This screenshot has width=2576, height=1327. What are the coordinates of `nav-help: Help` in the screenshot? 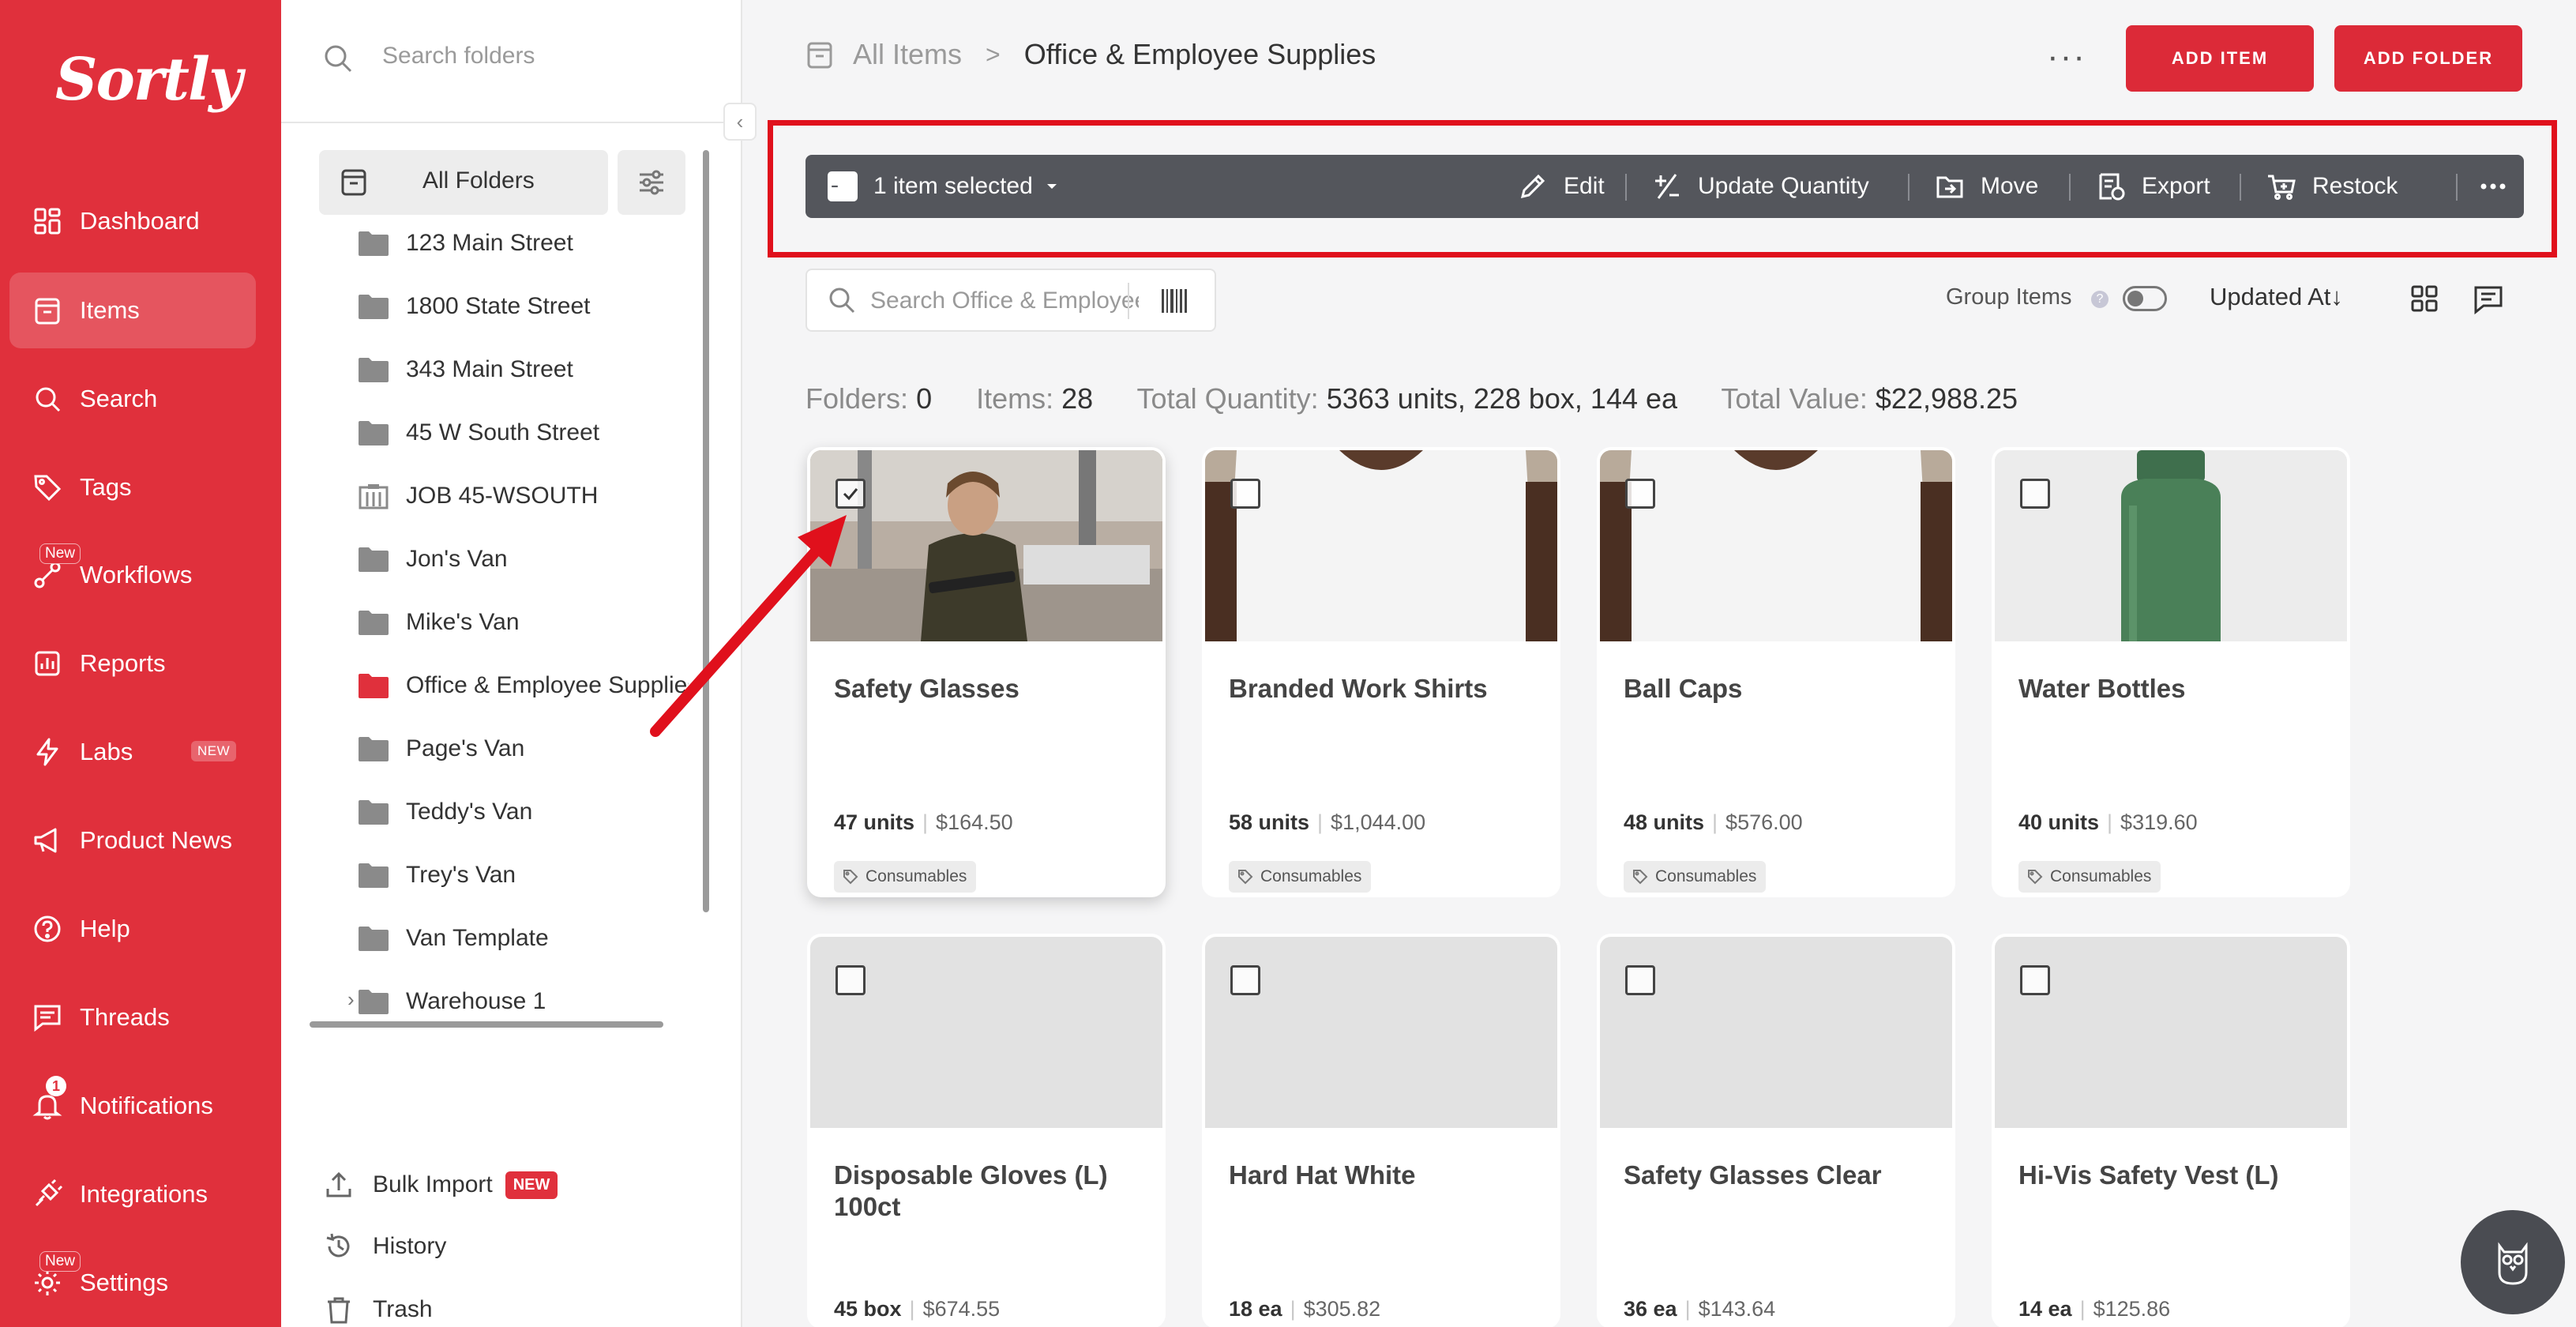 It's located at (132, 929).